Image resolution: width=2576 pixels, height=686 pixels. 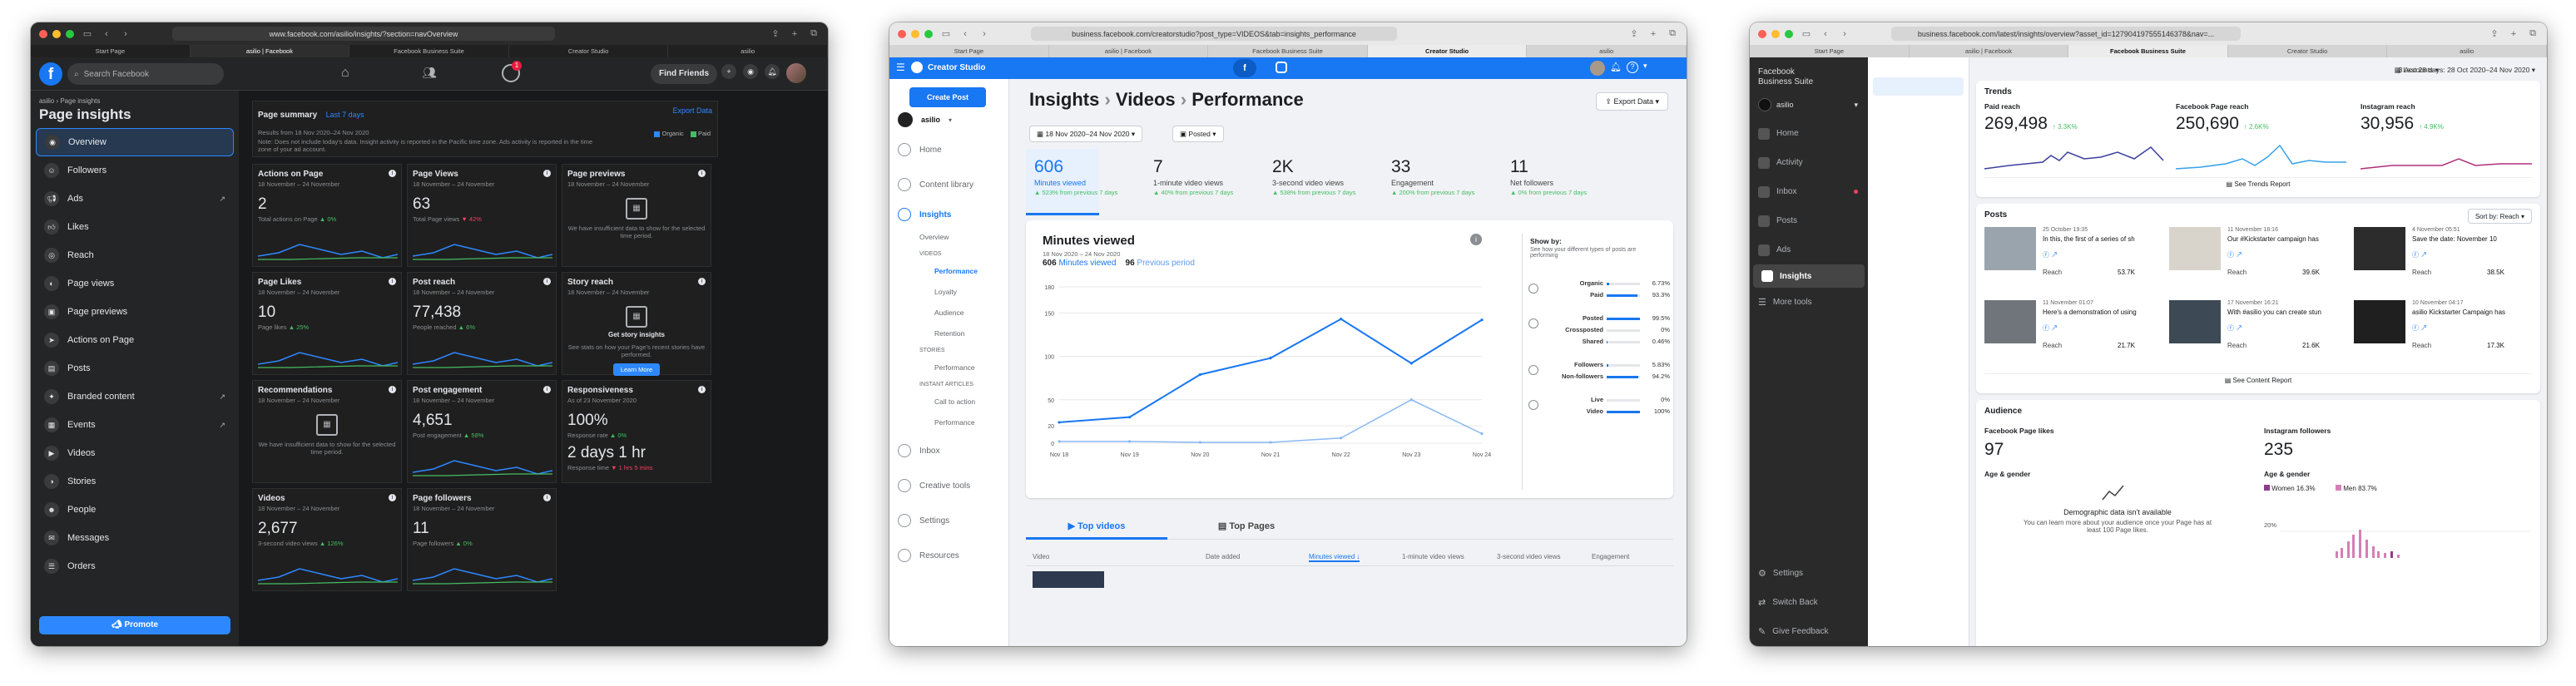 What do you see at coordinates (135, 283) in the screenshot?
I see `nav-page-views: ◐ Page views` at bounding box center [135, 283].